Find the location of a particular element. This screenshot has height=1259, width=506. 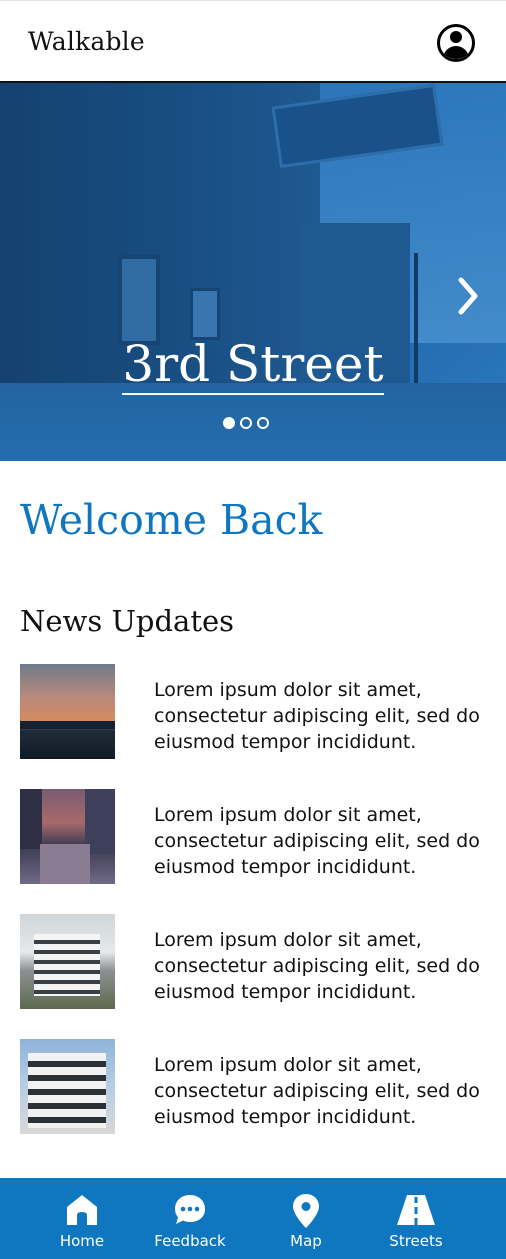

nav-item-map: Map is located at coordinates (306, 1218).